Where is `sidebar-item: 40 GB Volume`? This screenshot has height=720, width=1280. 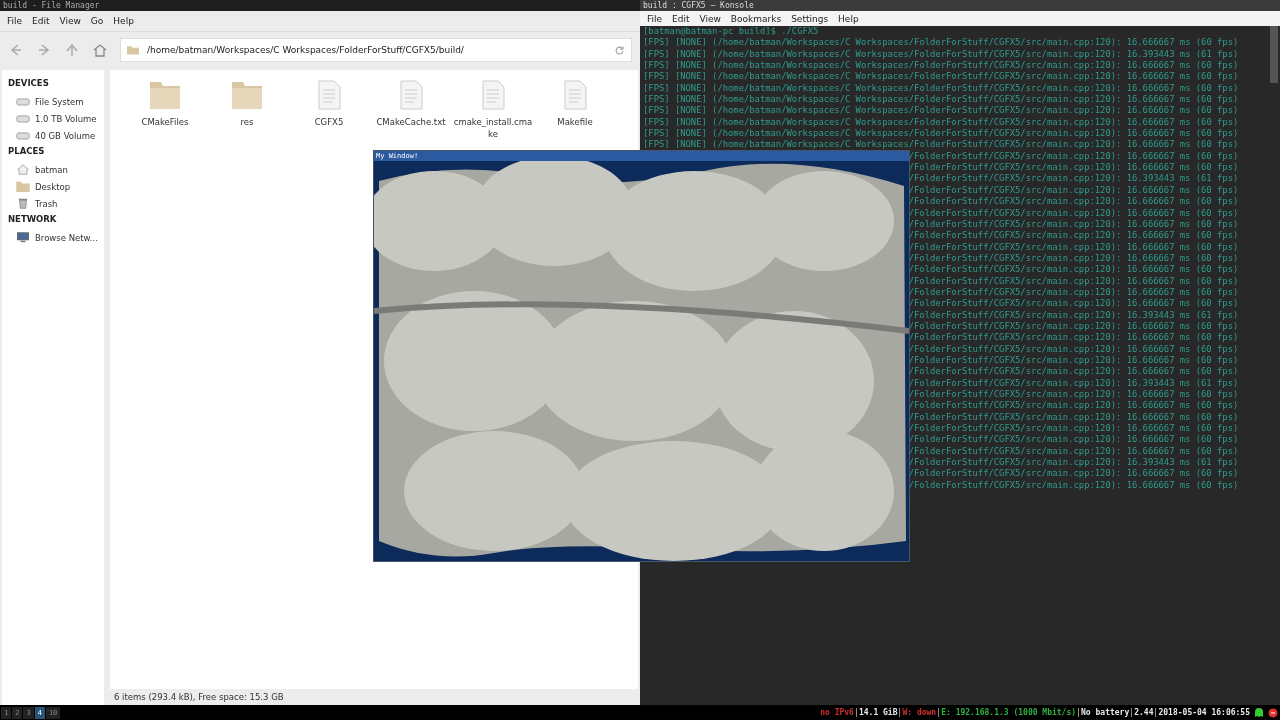 sidebar-item: 40 GB Volume is located at coordinates (56, 135).